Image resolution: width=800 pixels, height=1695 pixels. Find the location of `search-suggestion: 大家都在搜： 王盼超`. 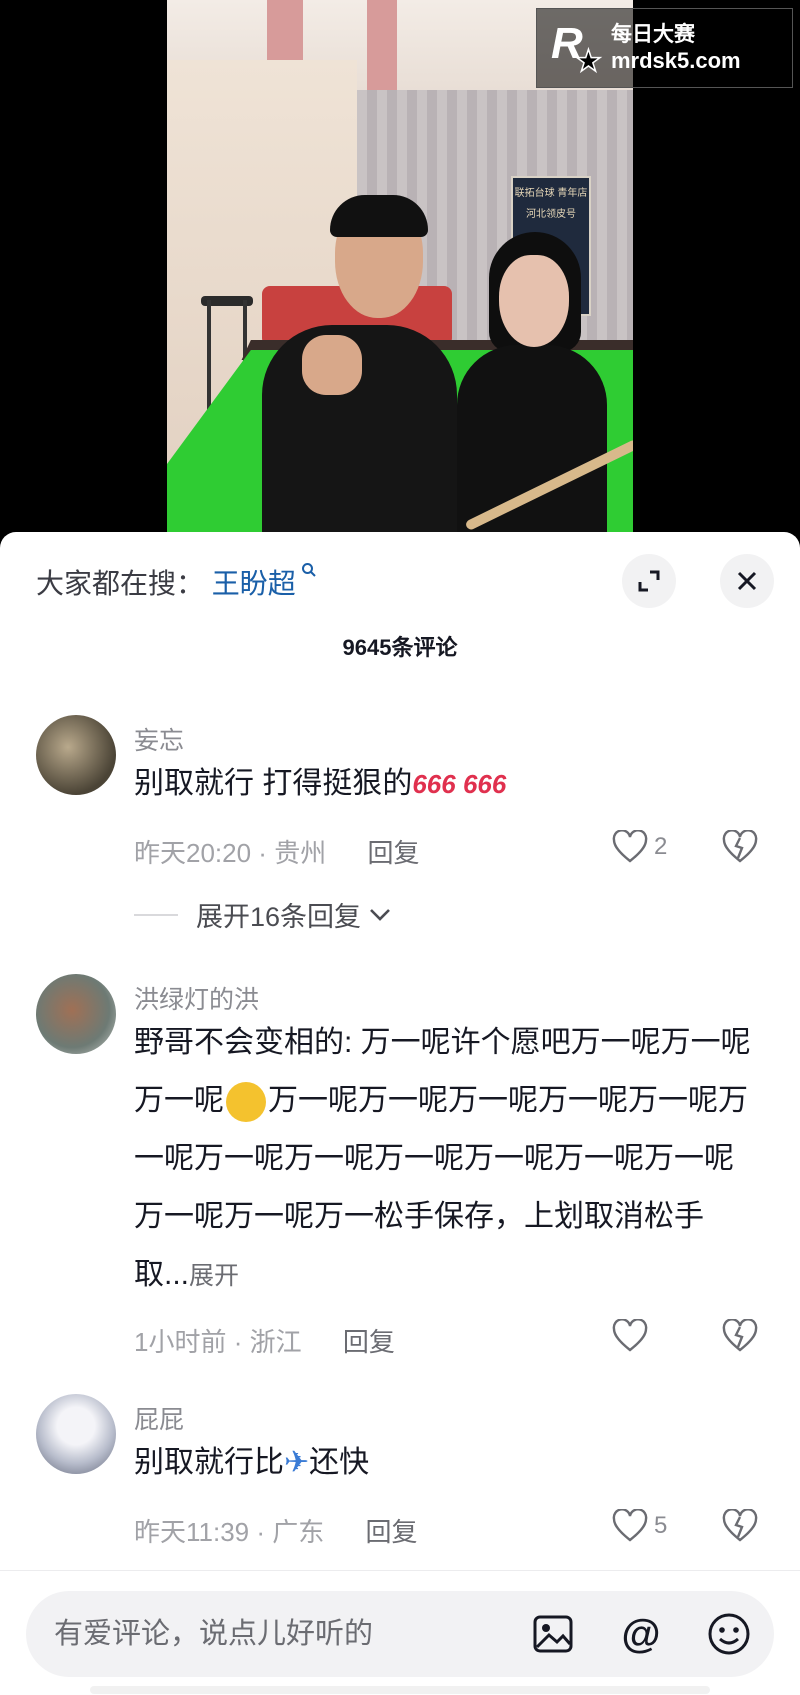

search-suggestion: 大家都在搜： 王盼超 is located at coordinates (176, 582).